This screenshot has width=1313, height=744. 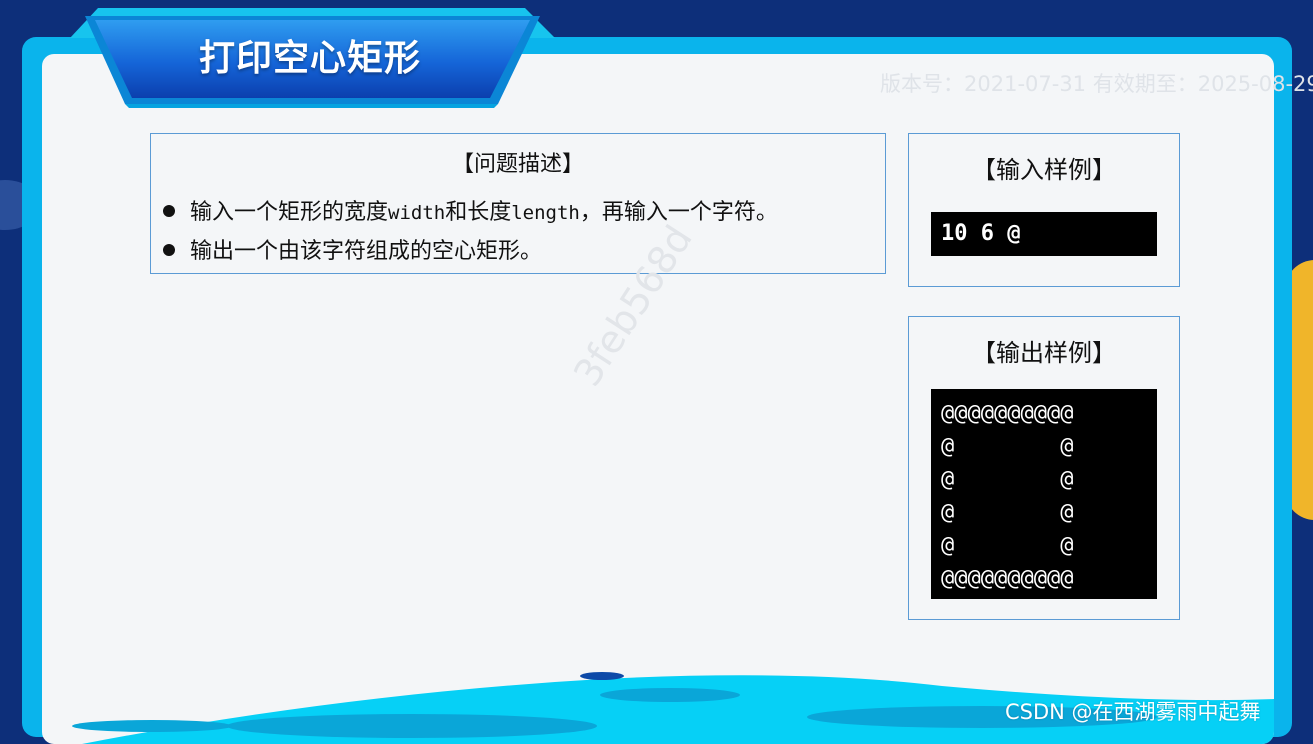 I want to click on version-watermark: 版本号：2021-07-31 有效期至：2025-08-29, so click(x=1096, y=84).